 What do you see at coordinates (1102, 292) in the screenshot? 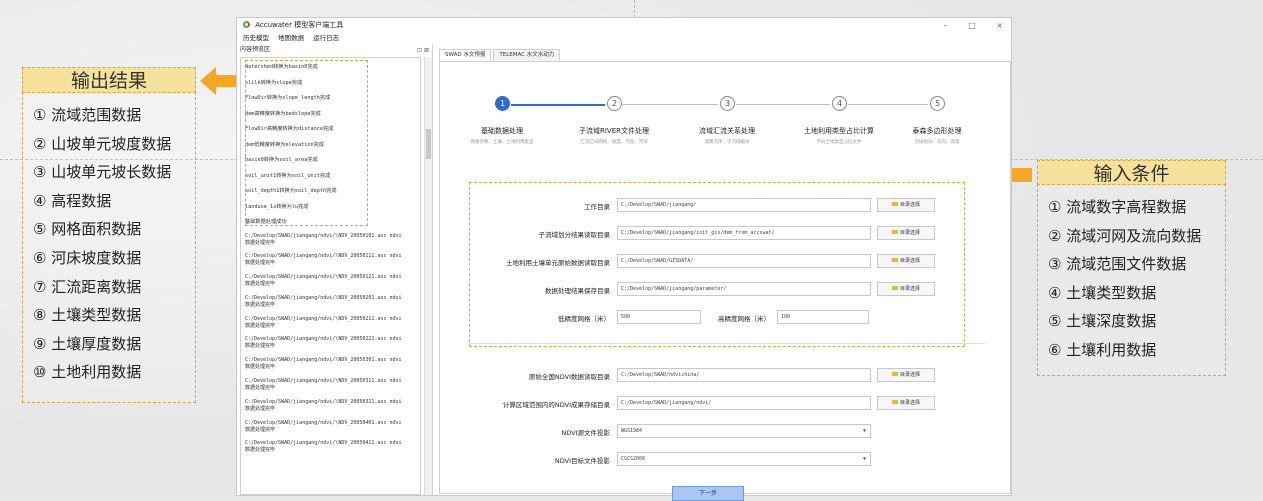
I see `input-item: ④ 土壤类型数据` at bounding box center [1102, 292].